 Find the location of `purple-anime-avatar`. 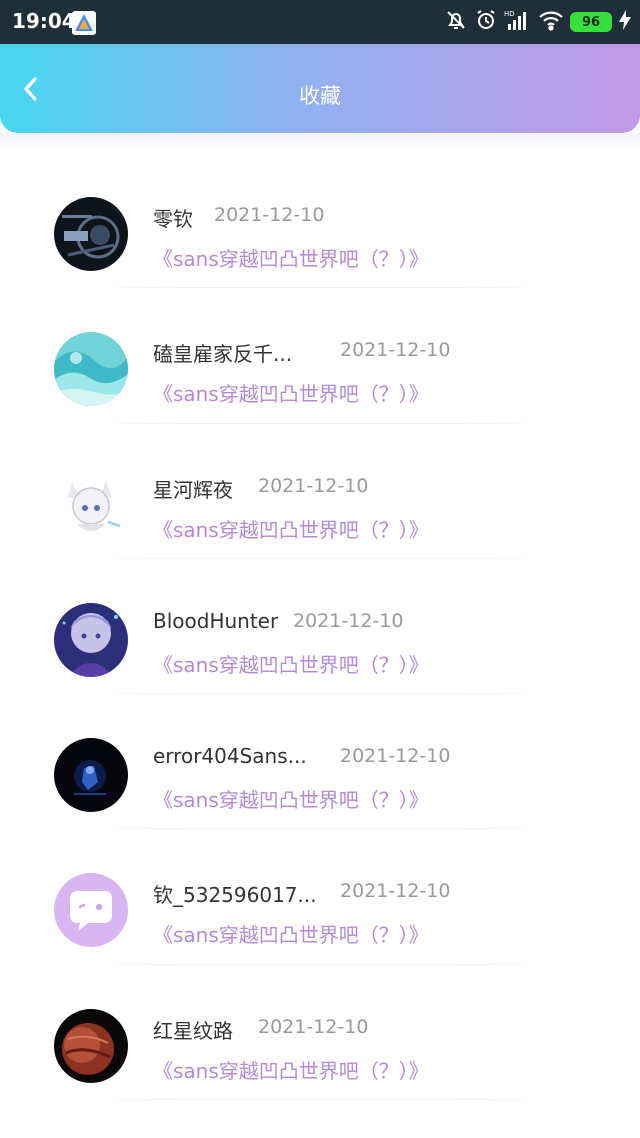

purple-anime-avatar is located at coordinates (91, 639).